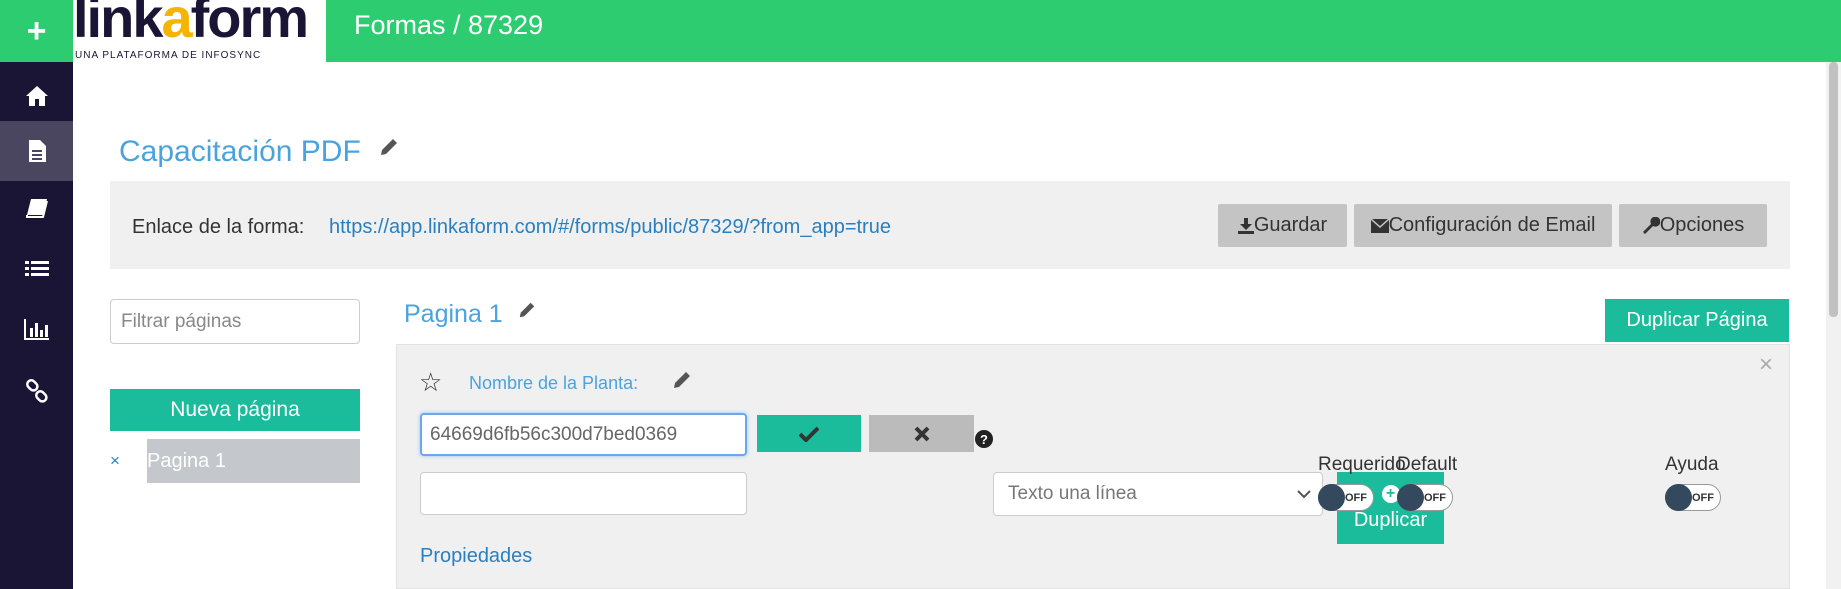 This screenshot has width=1841, height=589. Describe the element at coordinates (218, 227) in the screenshot. I see `form-link-label: Enlace de la forma:` at that location.